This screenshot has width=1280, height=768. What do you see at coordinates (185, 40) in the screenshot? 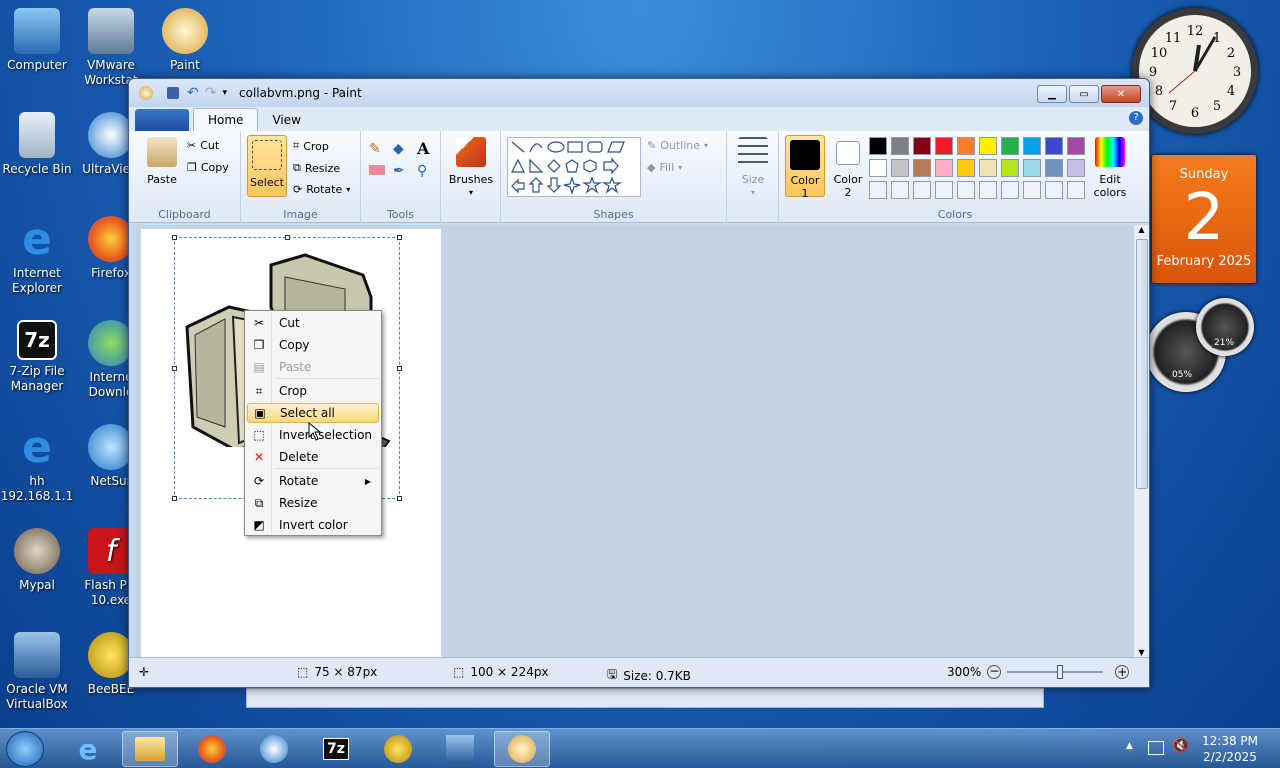
I see `desktop-icon-paint: Paint` at bounding box center [185, 40].